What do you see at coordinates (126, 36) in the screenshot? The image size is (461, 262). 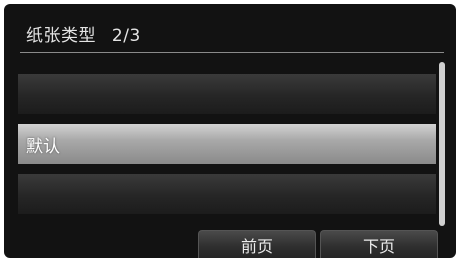 I see `page-indicator: 2/3` at bounding box center [126, 36].